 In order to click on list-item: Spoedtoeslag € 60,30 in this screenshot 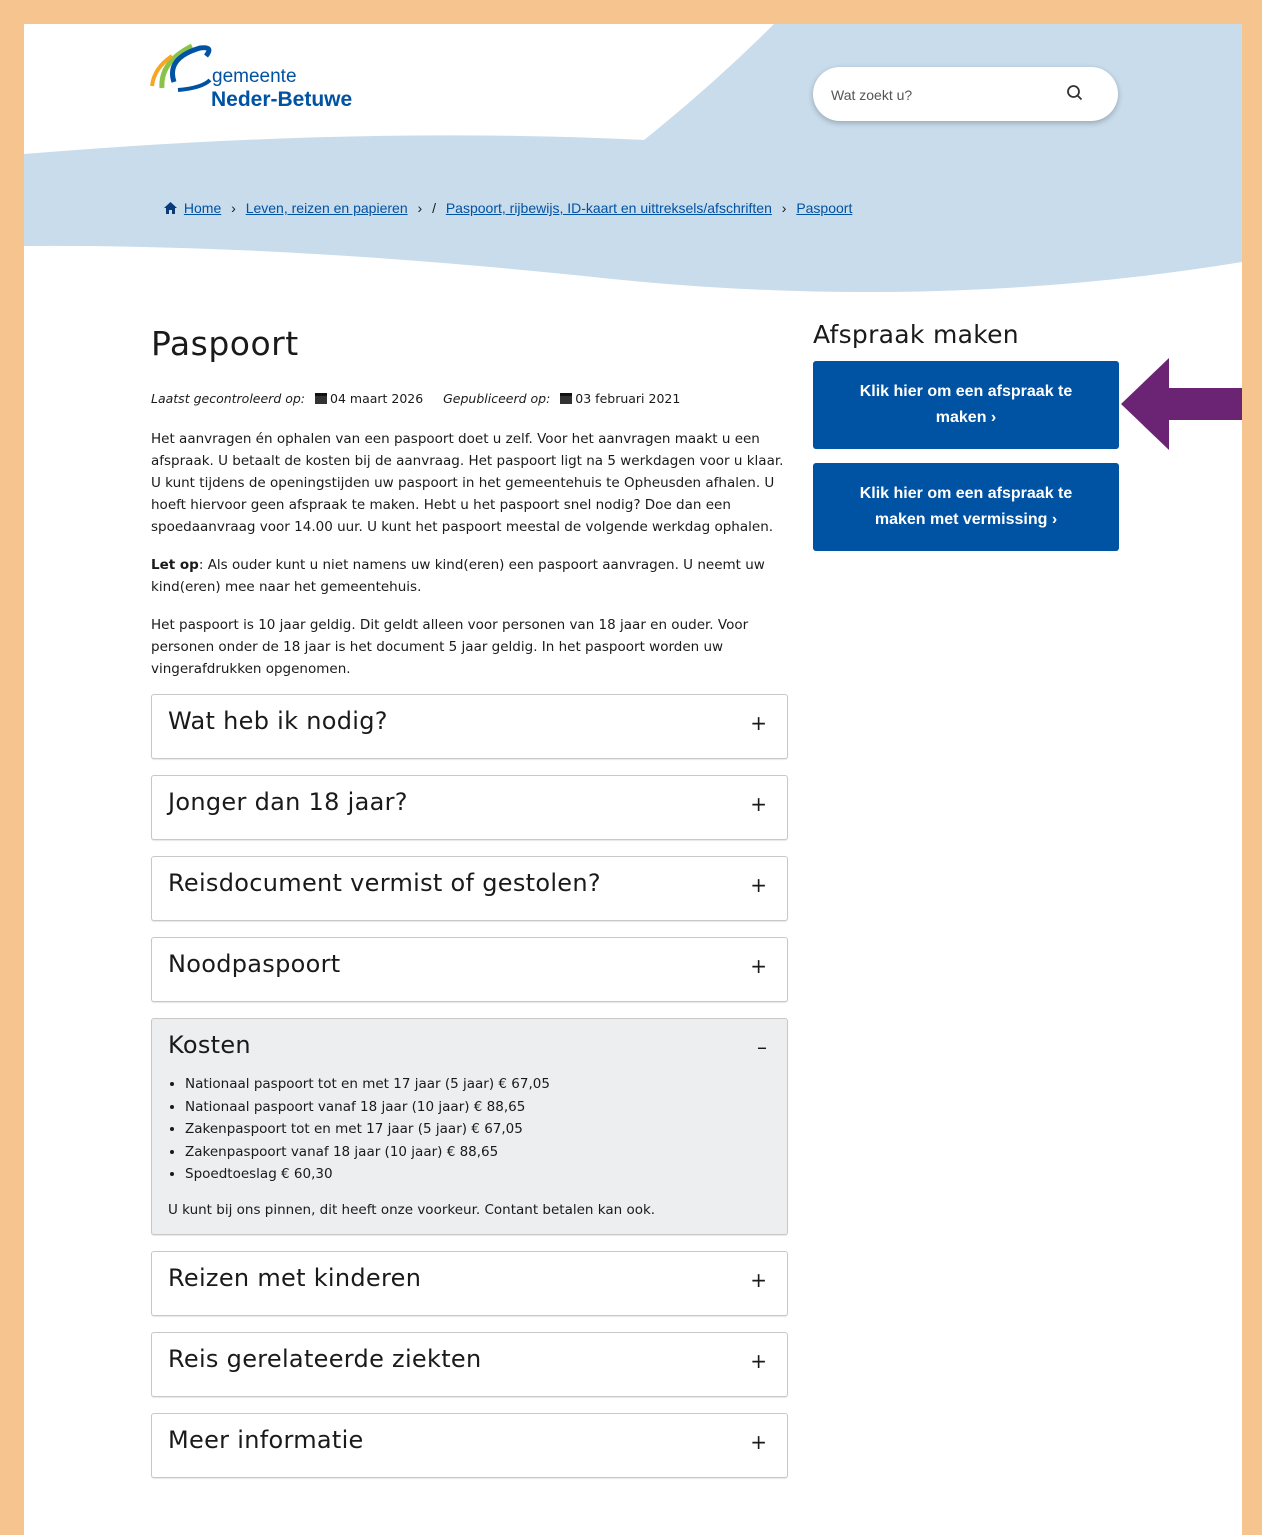, I will do `click(478, 1174)`.